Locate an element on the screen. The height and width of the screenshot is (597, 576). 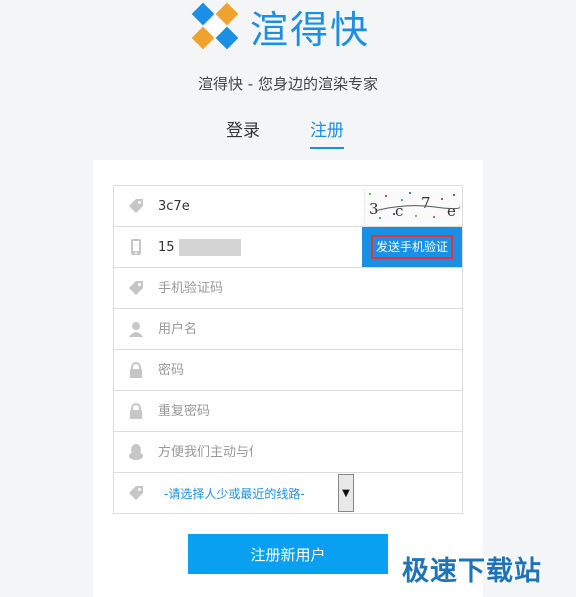
password-row is located at coordinates (288, 370).